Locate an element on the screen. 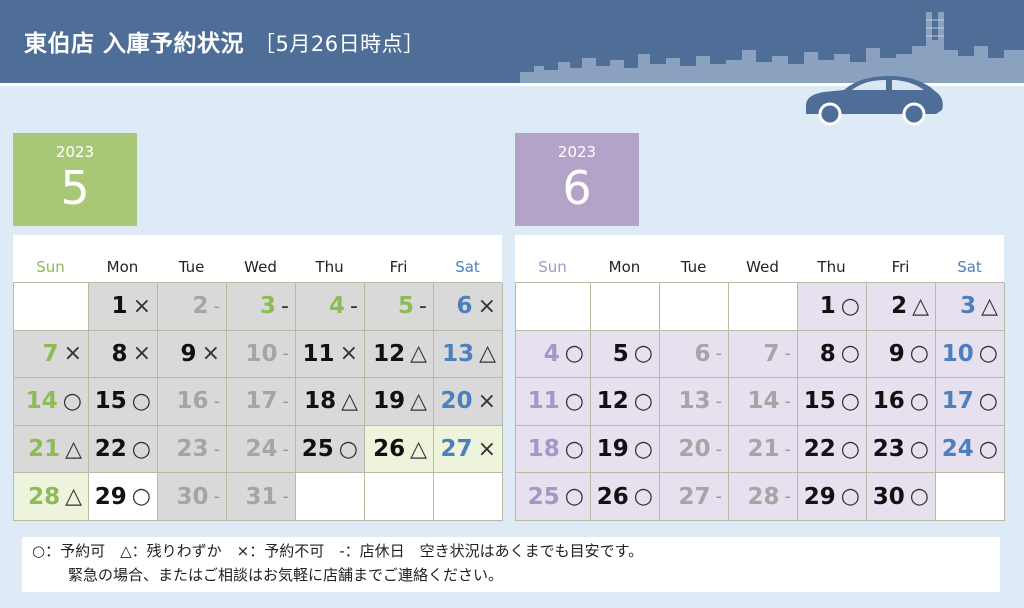 The width and height of the screenshot is (1024, 608). year-label: 2023 is located at coordinates (577, 152).